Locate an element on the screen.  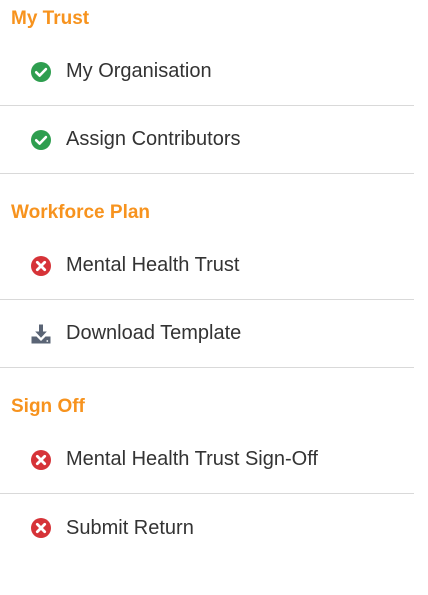
nav-item-download-template: Download Template is located at coordinates (207, 334).